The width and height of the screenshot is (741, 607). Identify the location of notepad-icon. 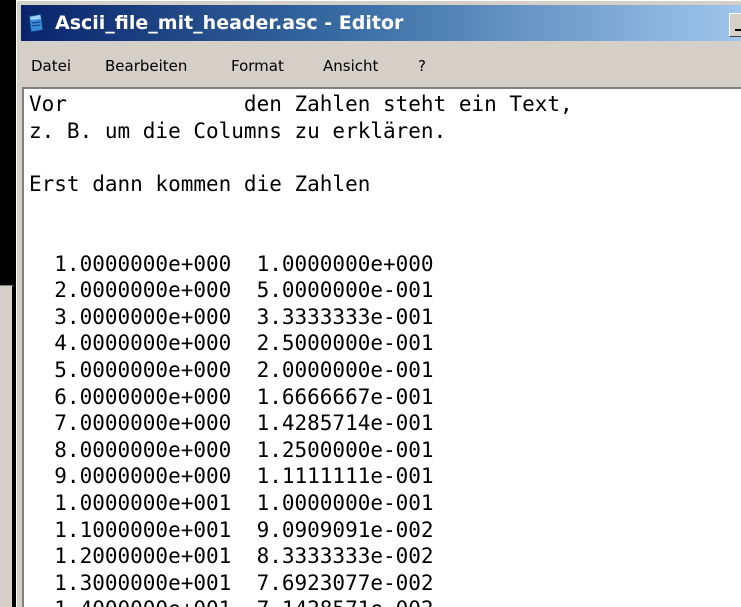
(36, 23).